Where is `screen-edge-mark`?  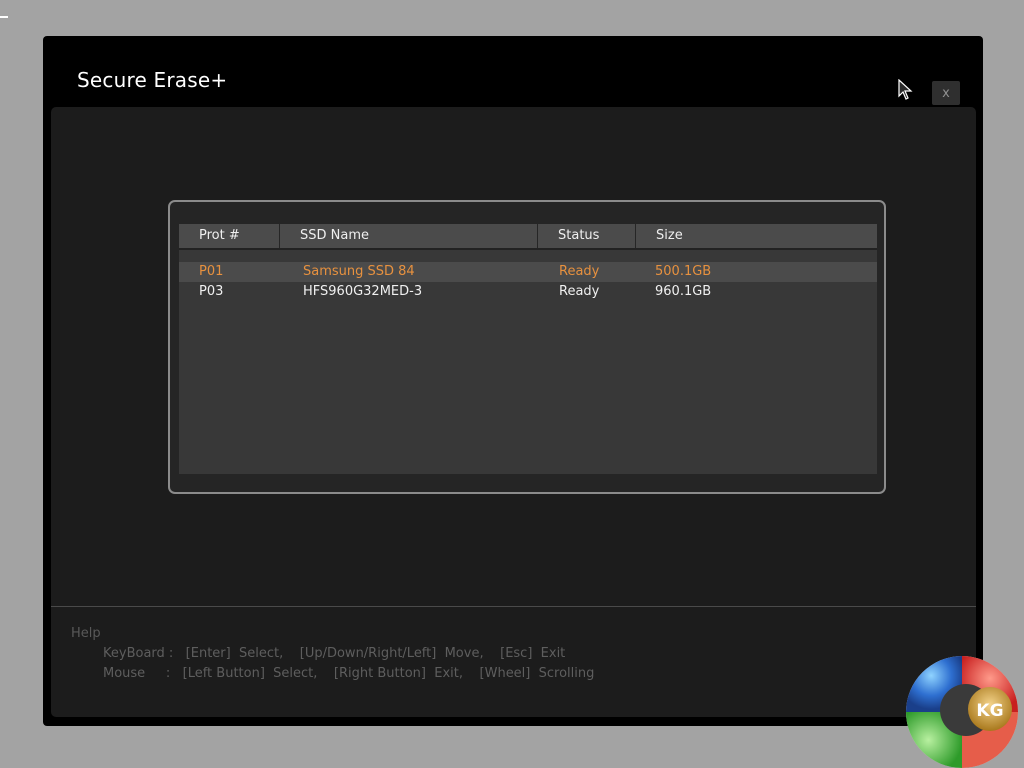
screen-edge-mark is located at coordinates (4, 17).